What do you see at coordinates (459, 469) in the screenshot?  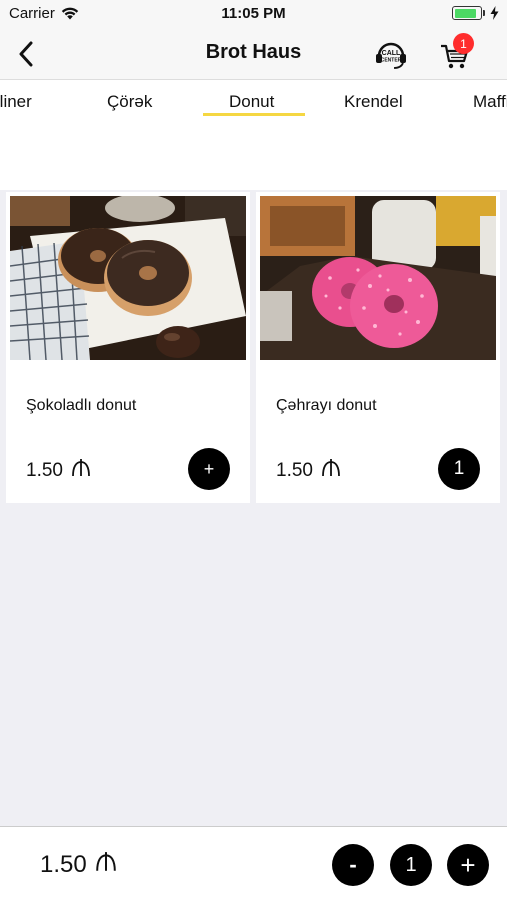 I see `cart-quantity-button: 1` at bounding box center [459, 469].